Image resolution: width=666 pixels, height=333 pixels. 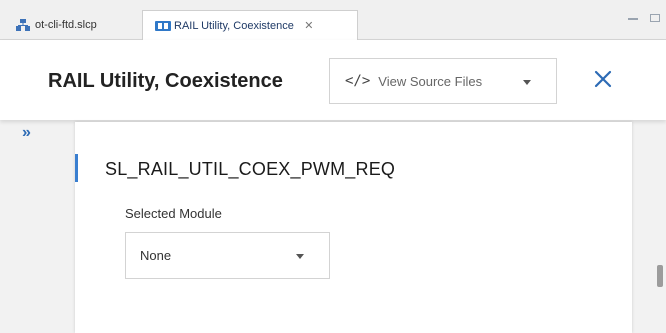 I want to click on tab-rail-utility-coexistence: RAIL Utility, Coexistence ✕, so click(x=250, y=25).